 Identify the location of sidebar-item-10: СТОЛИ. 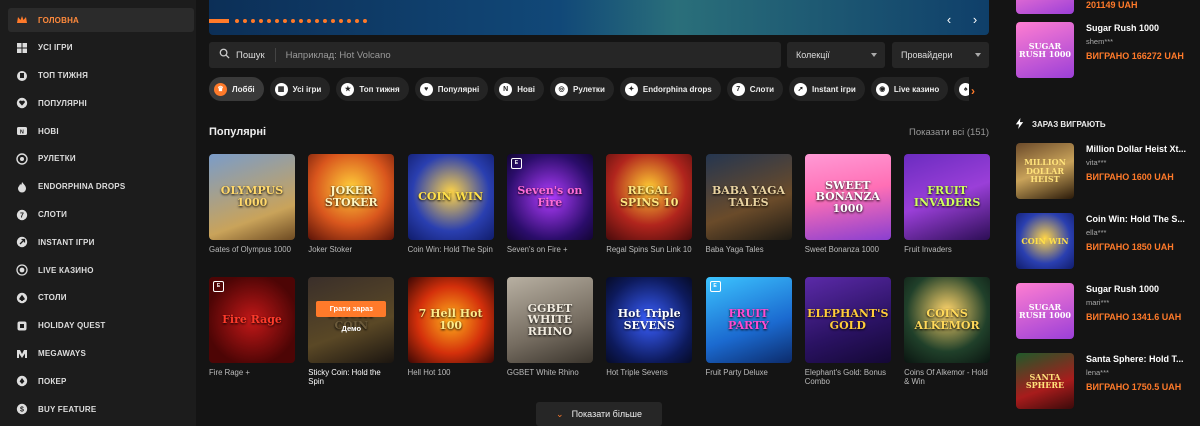
(101, 298).